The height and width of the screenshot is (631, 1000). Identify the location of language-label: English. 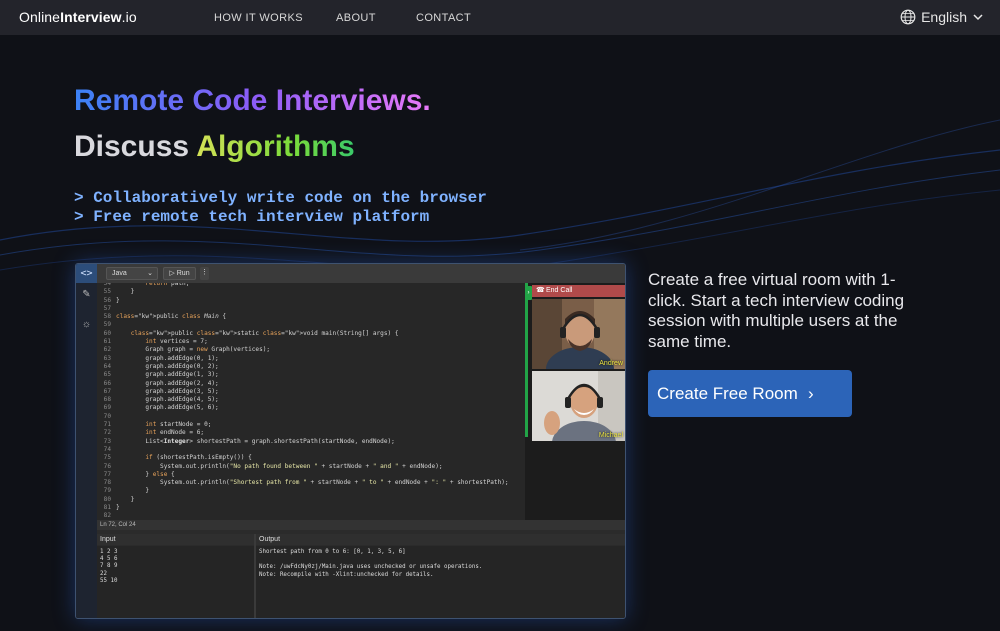
(944, 17).